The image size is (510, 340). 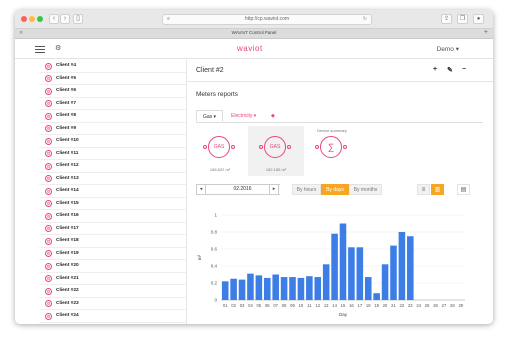 I want to click on extension-icon: ●, so click(x=478, y=19).